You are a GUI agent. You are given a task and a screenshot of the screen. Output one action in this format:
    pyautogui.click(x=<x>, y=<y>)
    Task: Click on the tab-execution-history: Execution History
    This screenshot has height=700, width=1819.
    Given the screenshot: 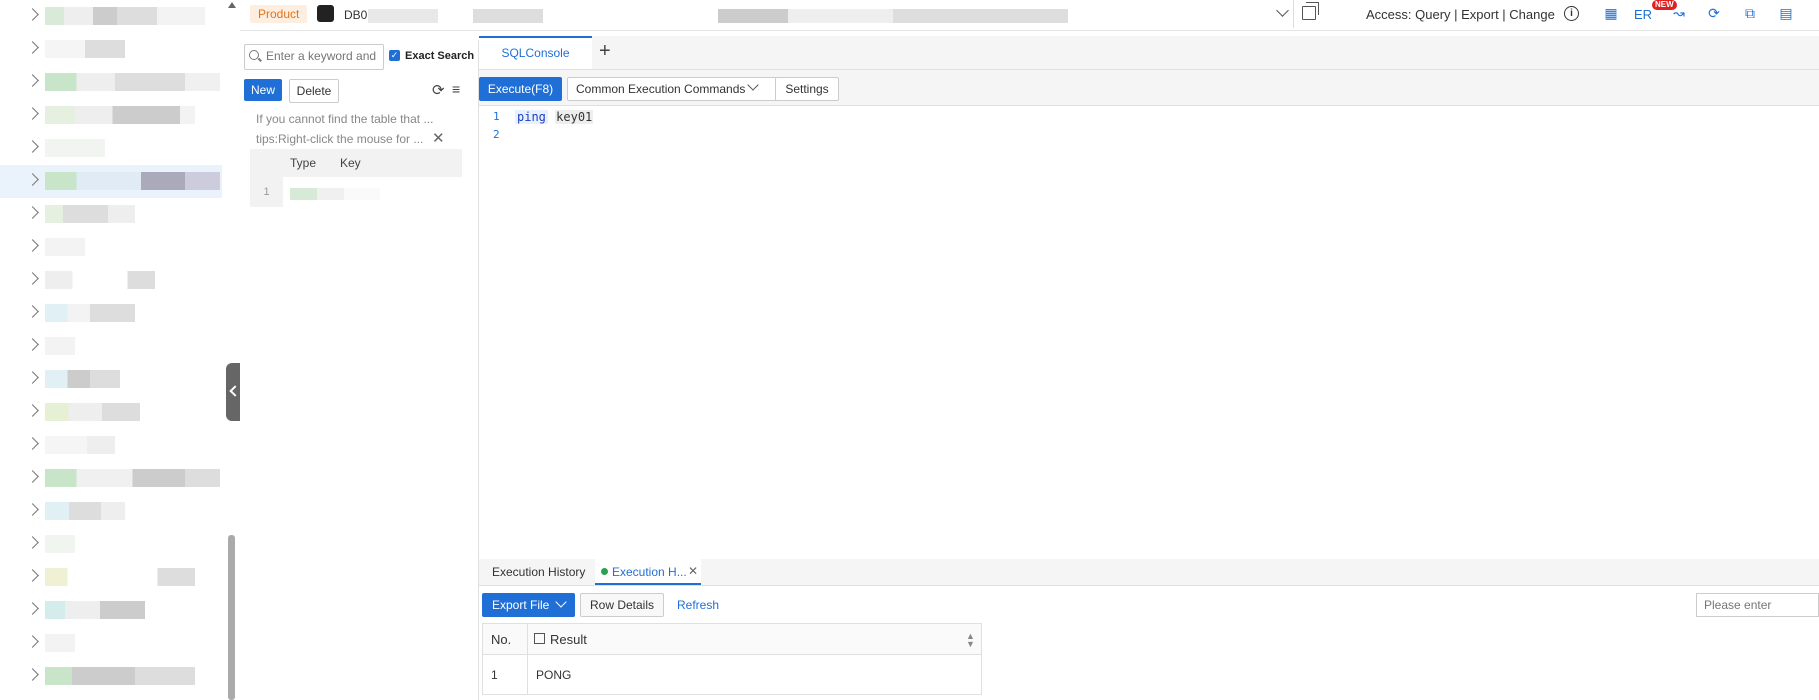 What is the action you would take?
    pyautogui.click(x=538, y=572)
    